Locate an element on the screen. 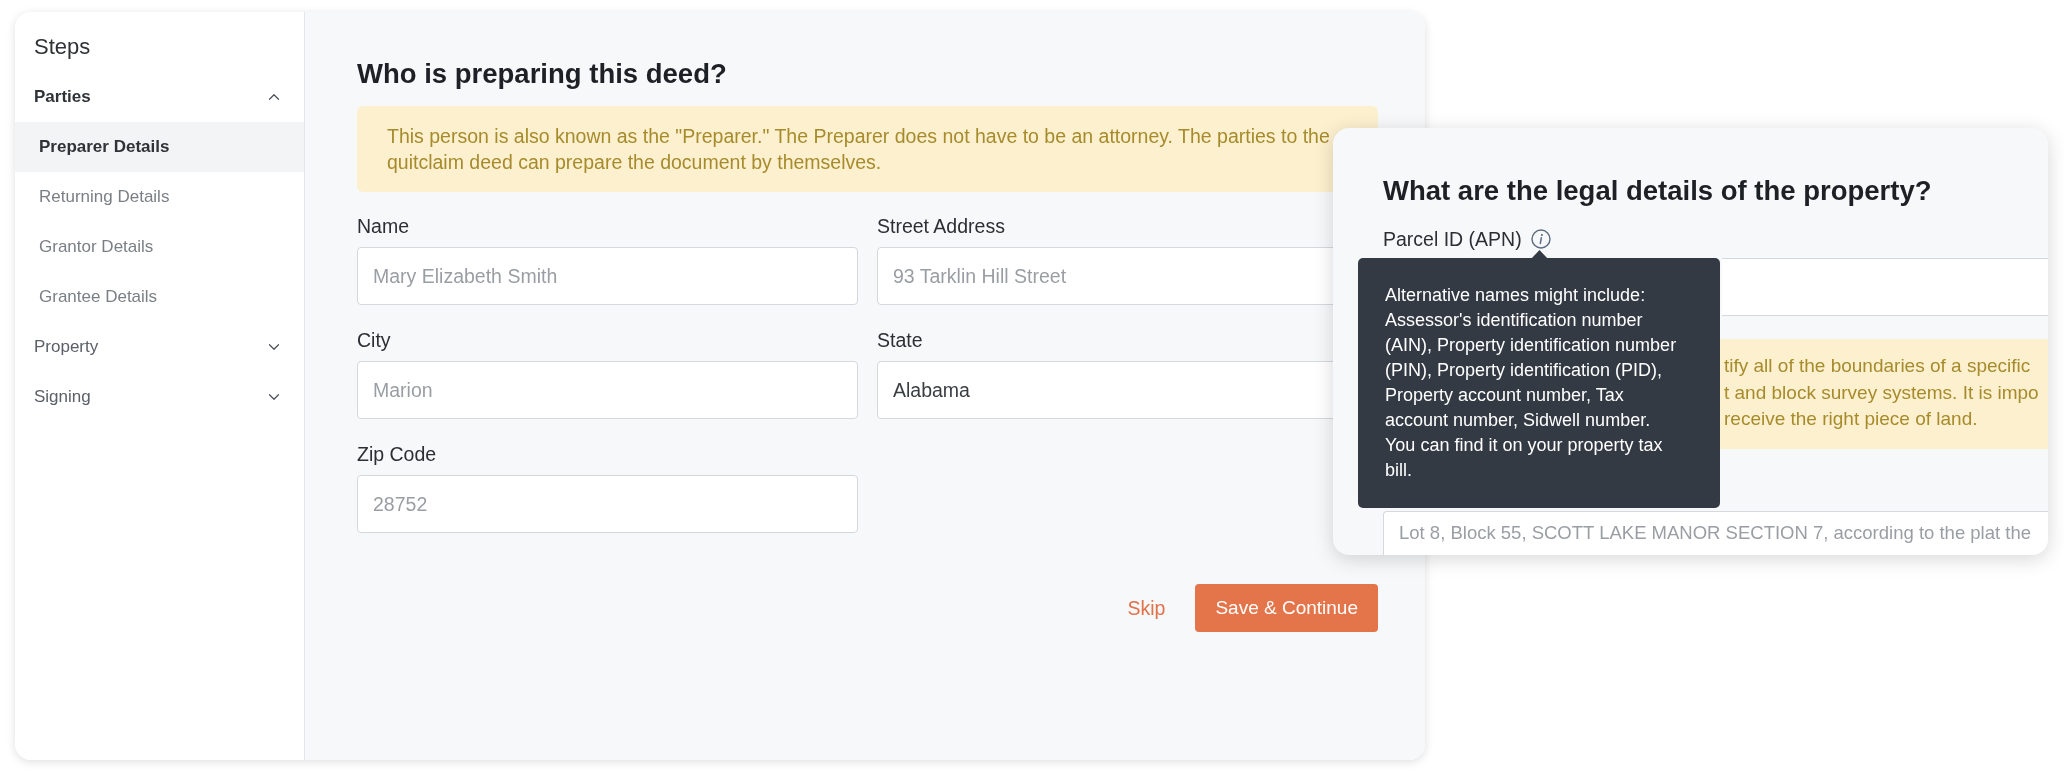 Image resolution: width=2064 pixels, height=780 pixels. field-label: Zip Code is located at coordinates (397, 454).